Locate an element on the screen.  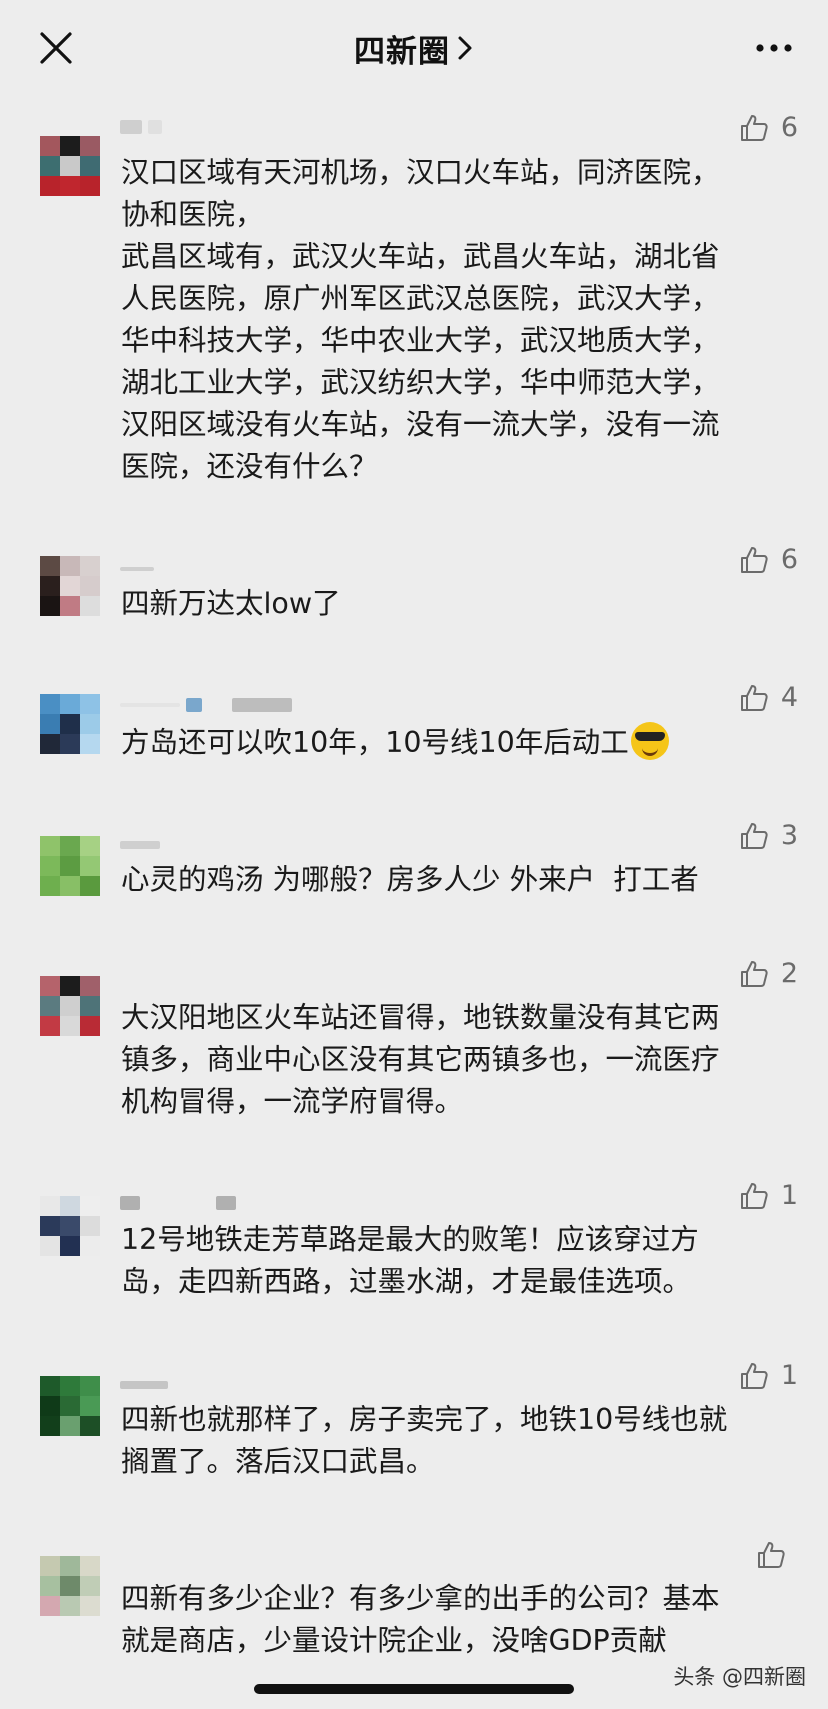
page-title: 四新圈 is located at coordinates (402, 51).